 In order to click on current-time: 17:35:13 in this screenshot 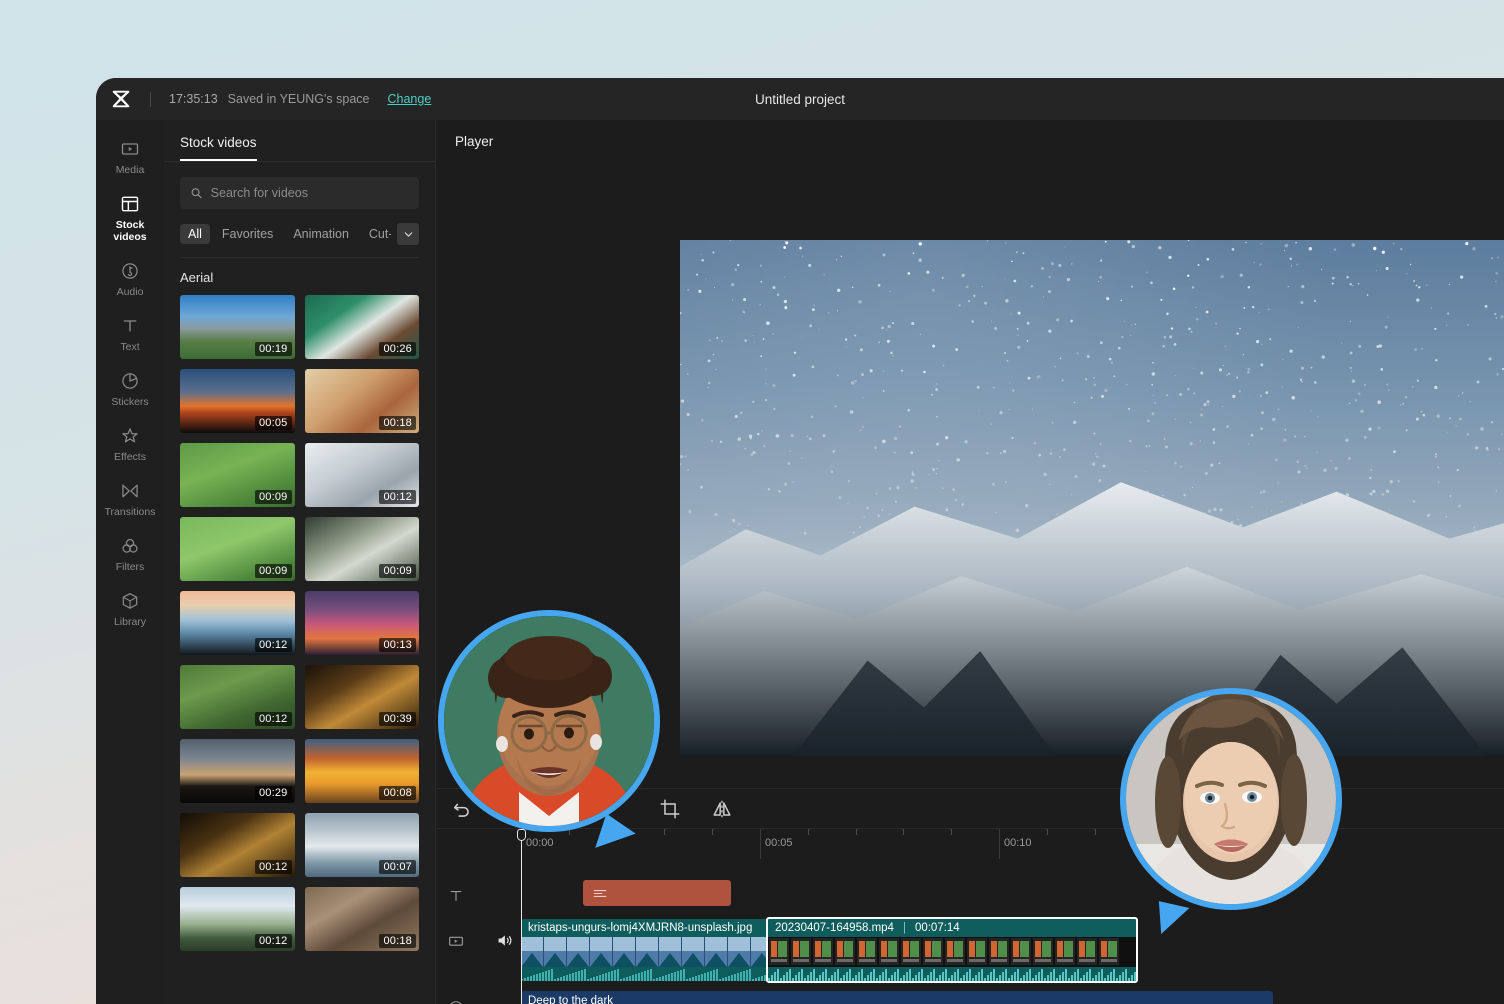, I will do `click(193, 99)`.